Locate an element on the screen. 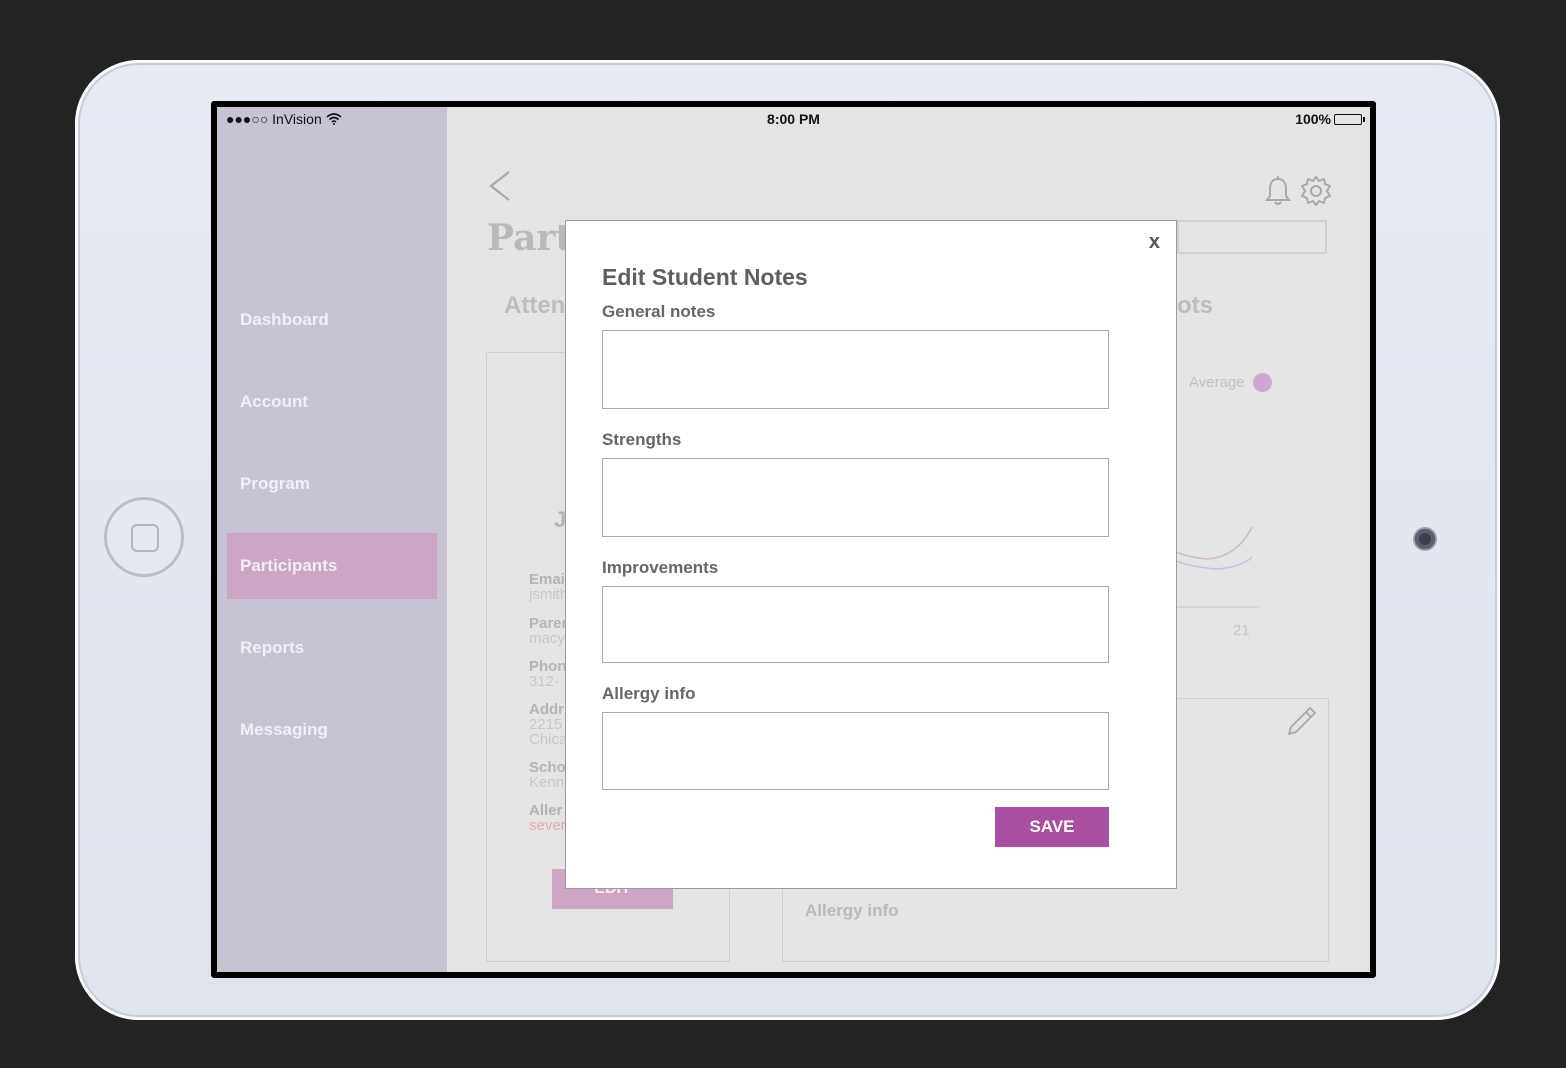 This screenshot has width=1566, height=1068. info-address: Addr 2215 Chica is located at coordinates (548, 724).